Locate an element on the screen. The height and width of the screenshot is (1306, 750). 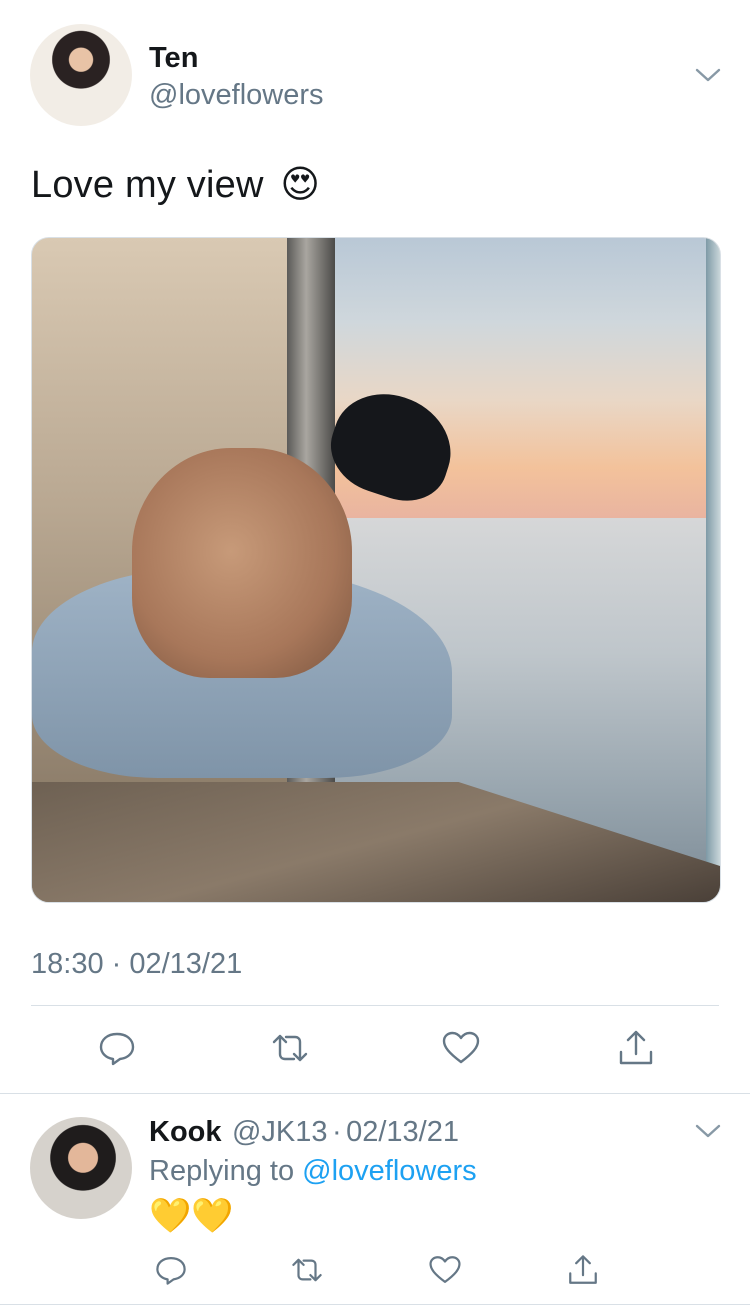
tweet-timestamp: 18:30 · 02/13/21 is located at coordinates (136, 964).